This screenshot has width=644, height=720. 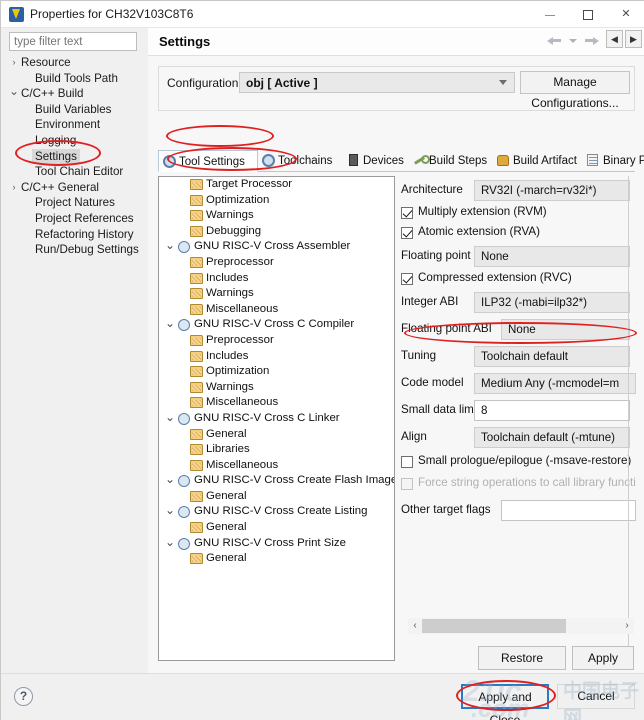 I want to click on tab-build-artifact: Build Artifact, so click(x=538, y=161).